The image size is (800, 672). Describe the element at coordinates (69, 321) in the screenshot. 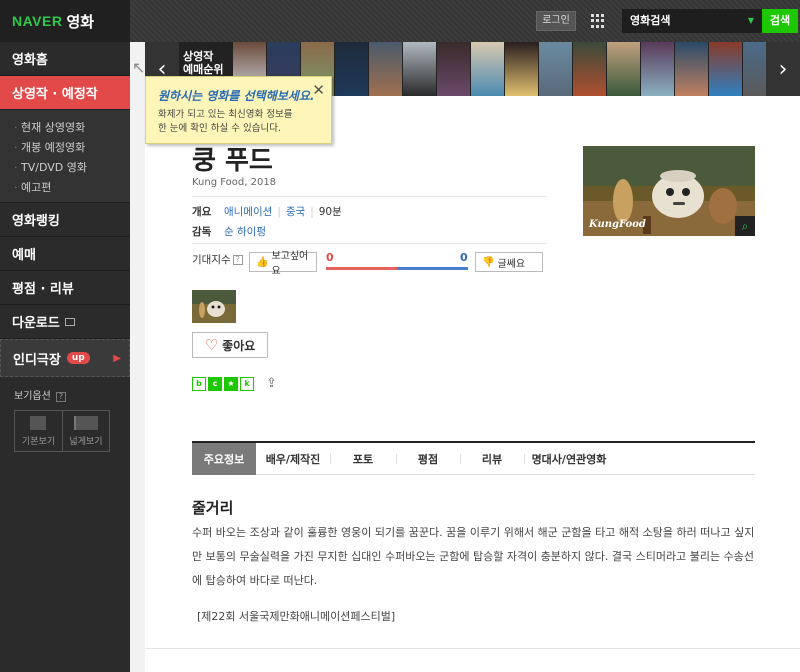

I see `external-window-icon` at that location.